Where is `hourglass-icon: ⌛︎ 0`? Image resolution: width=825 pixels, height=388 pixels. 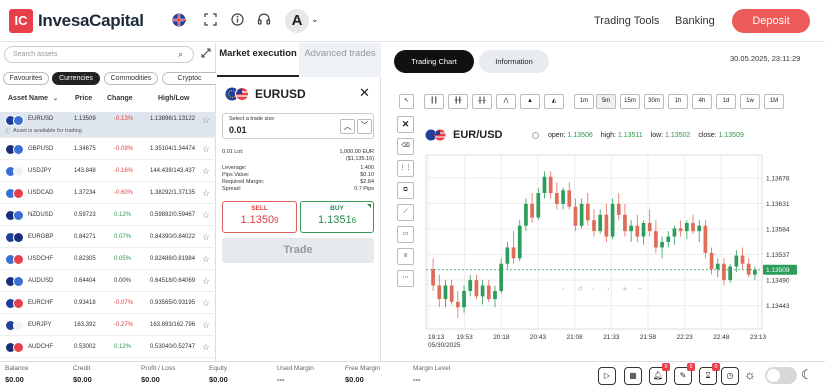
hourglass-icon: ⌛︎ 0 is located at coordinates (709, 374).